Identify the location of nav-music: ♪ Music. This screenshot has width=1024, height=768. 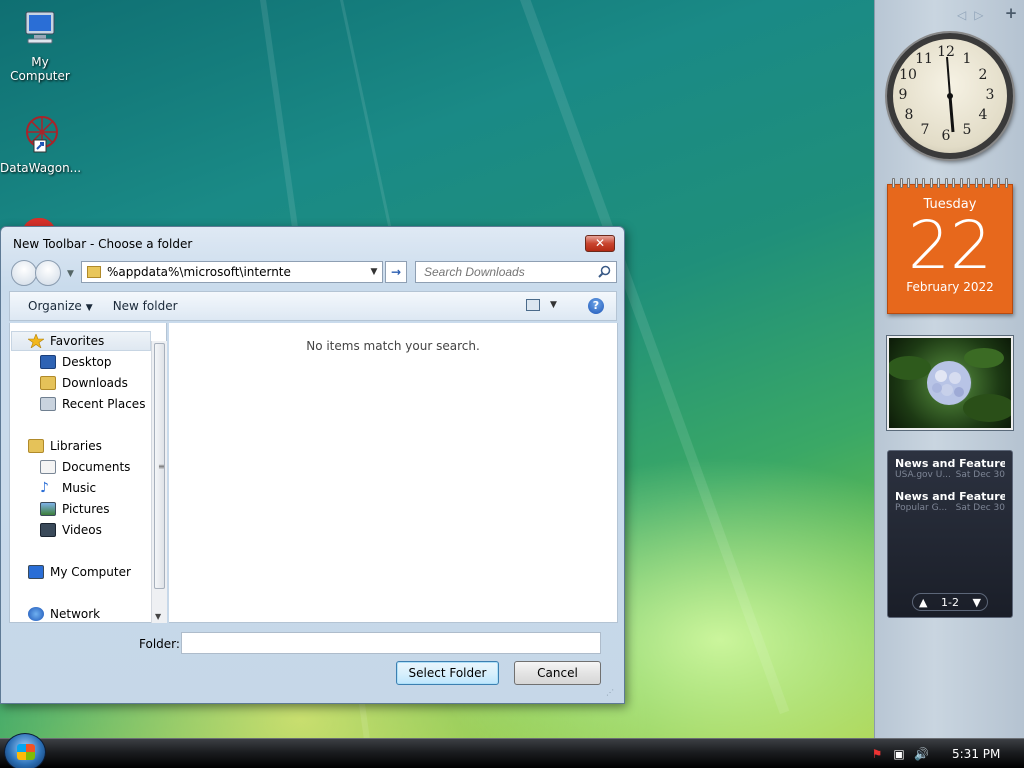
(68, 488).